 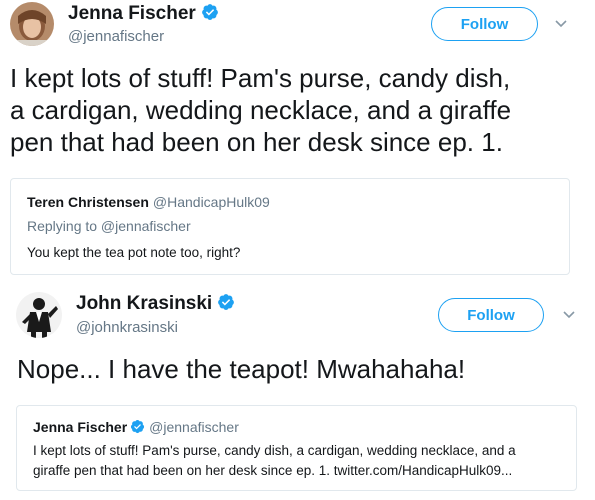 I want to click on author-handle: @johnkrasinski, so click(x=127, y=327).